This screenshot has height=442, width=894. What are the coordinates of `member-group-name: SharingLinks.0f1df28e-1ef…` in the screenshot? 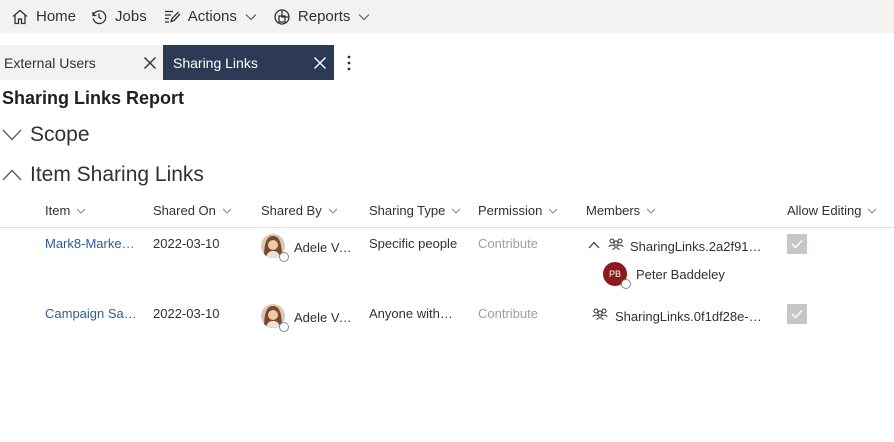 It's located at (690, 316).